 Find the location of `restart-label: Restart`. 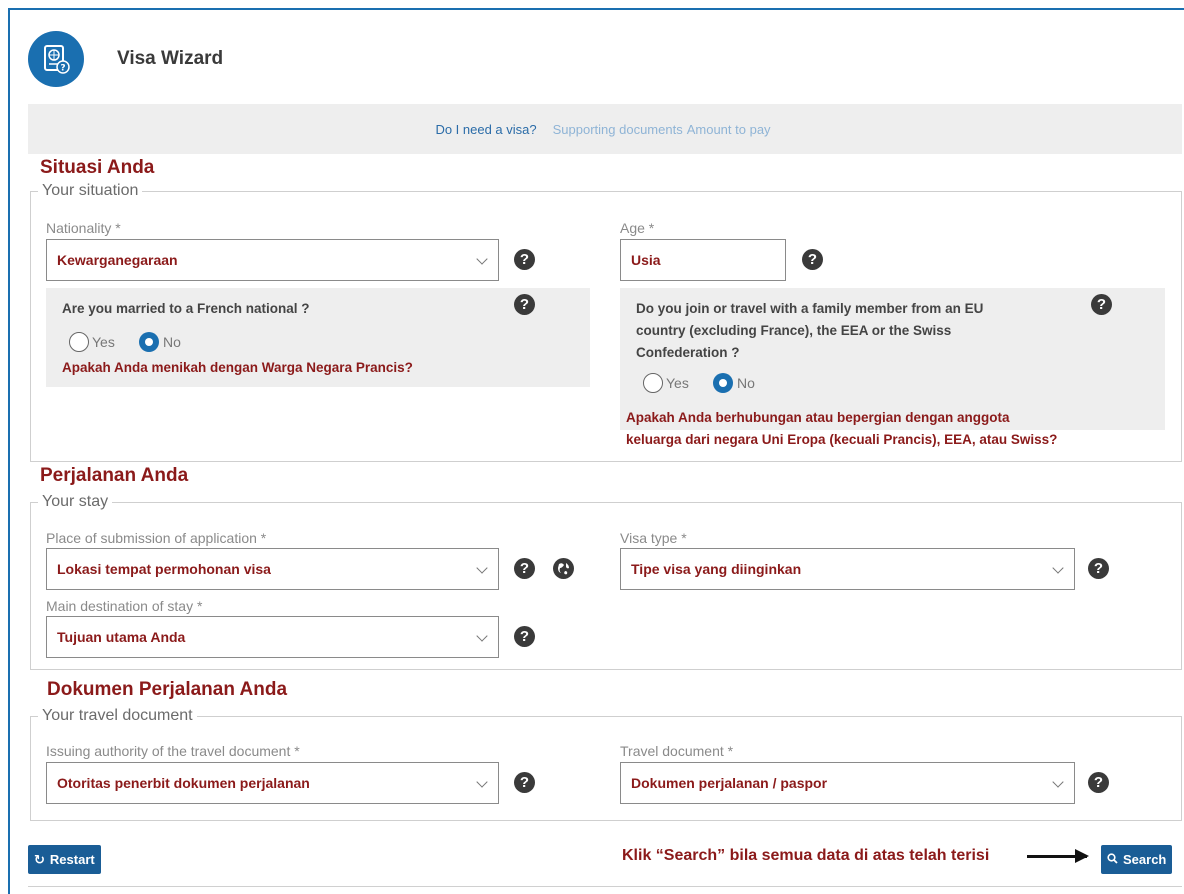

restart-label: Restart is located at coordinates (72, 859).